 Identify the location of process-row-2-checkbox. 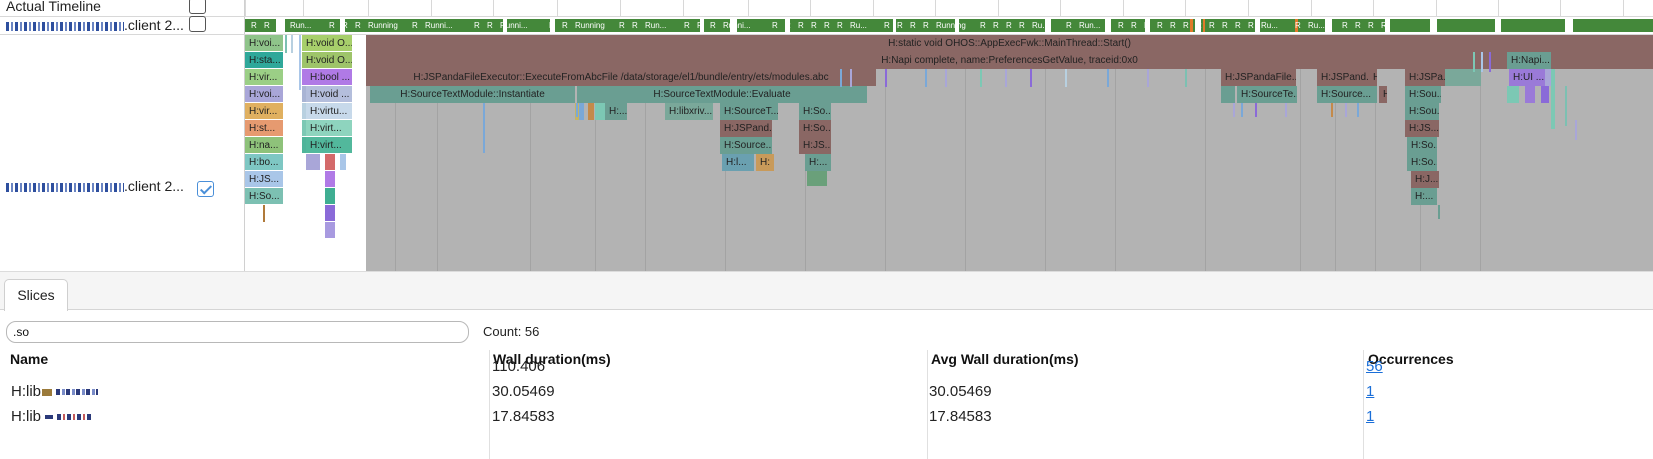
(205, 189).